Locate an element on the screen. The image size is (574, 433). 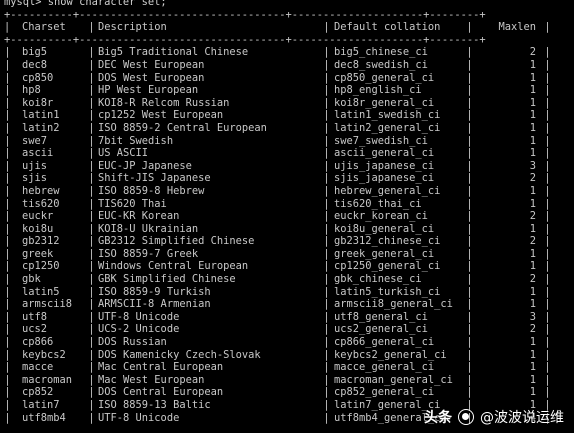
default-collation-cell: ascii_general_ci is located at coordinates (384, 153).